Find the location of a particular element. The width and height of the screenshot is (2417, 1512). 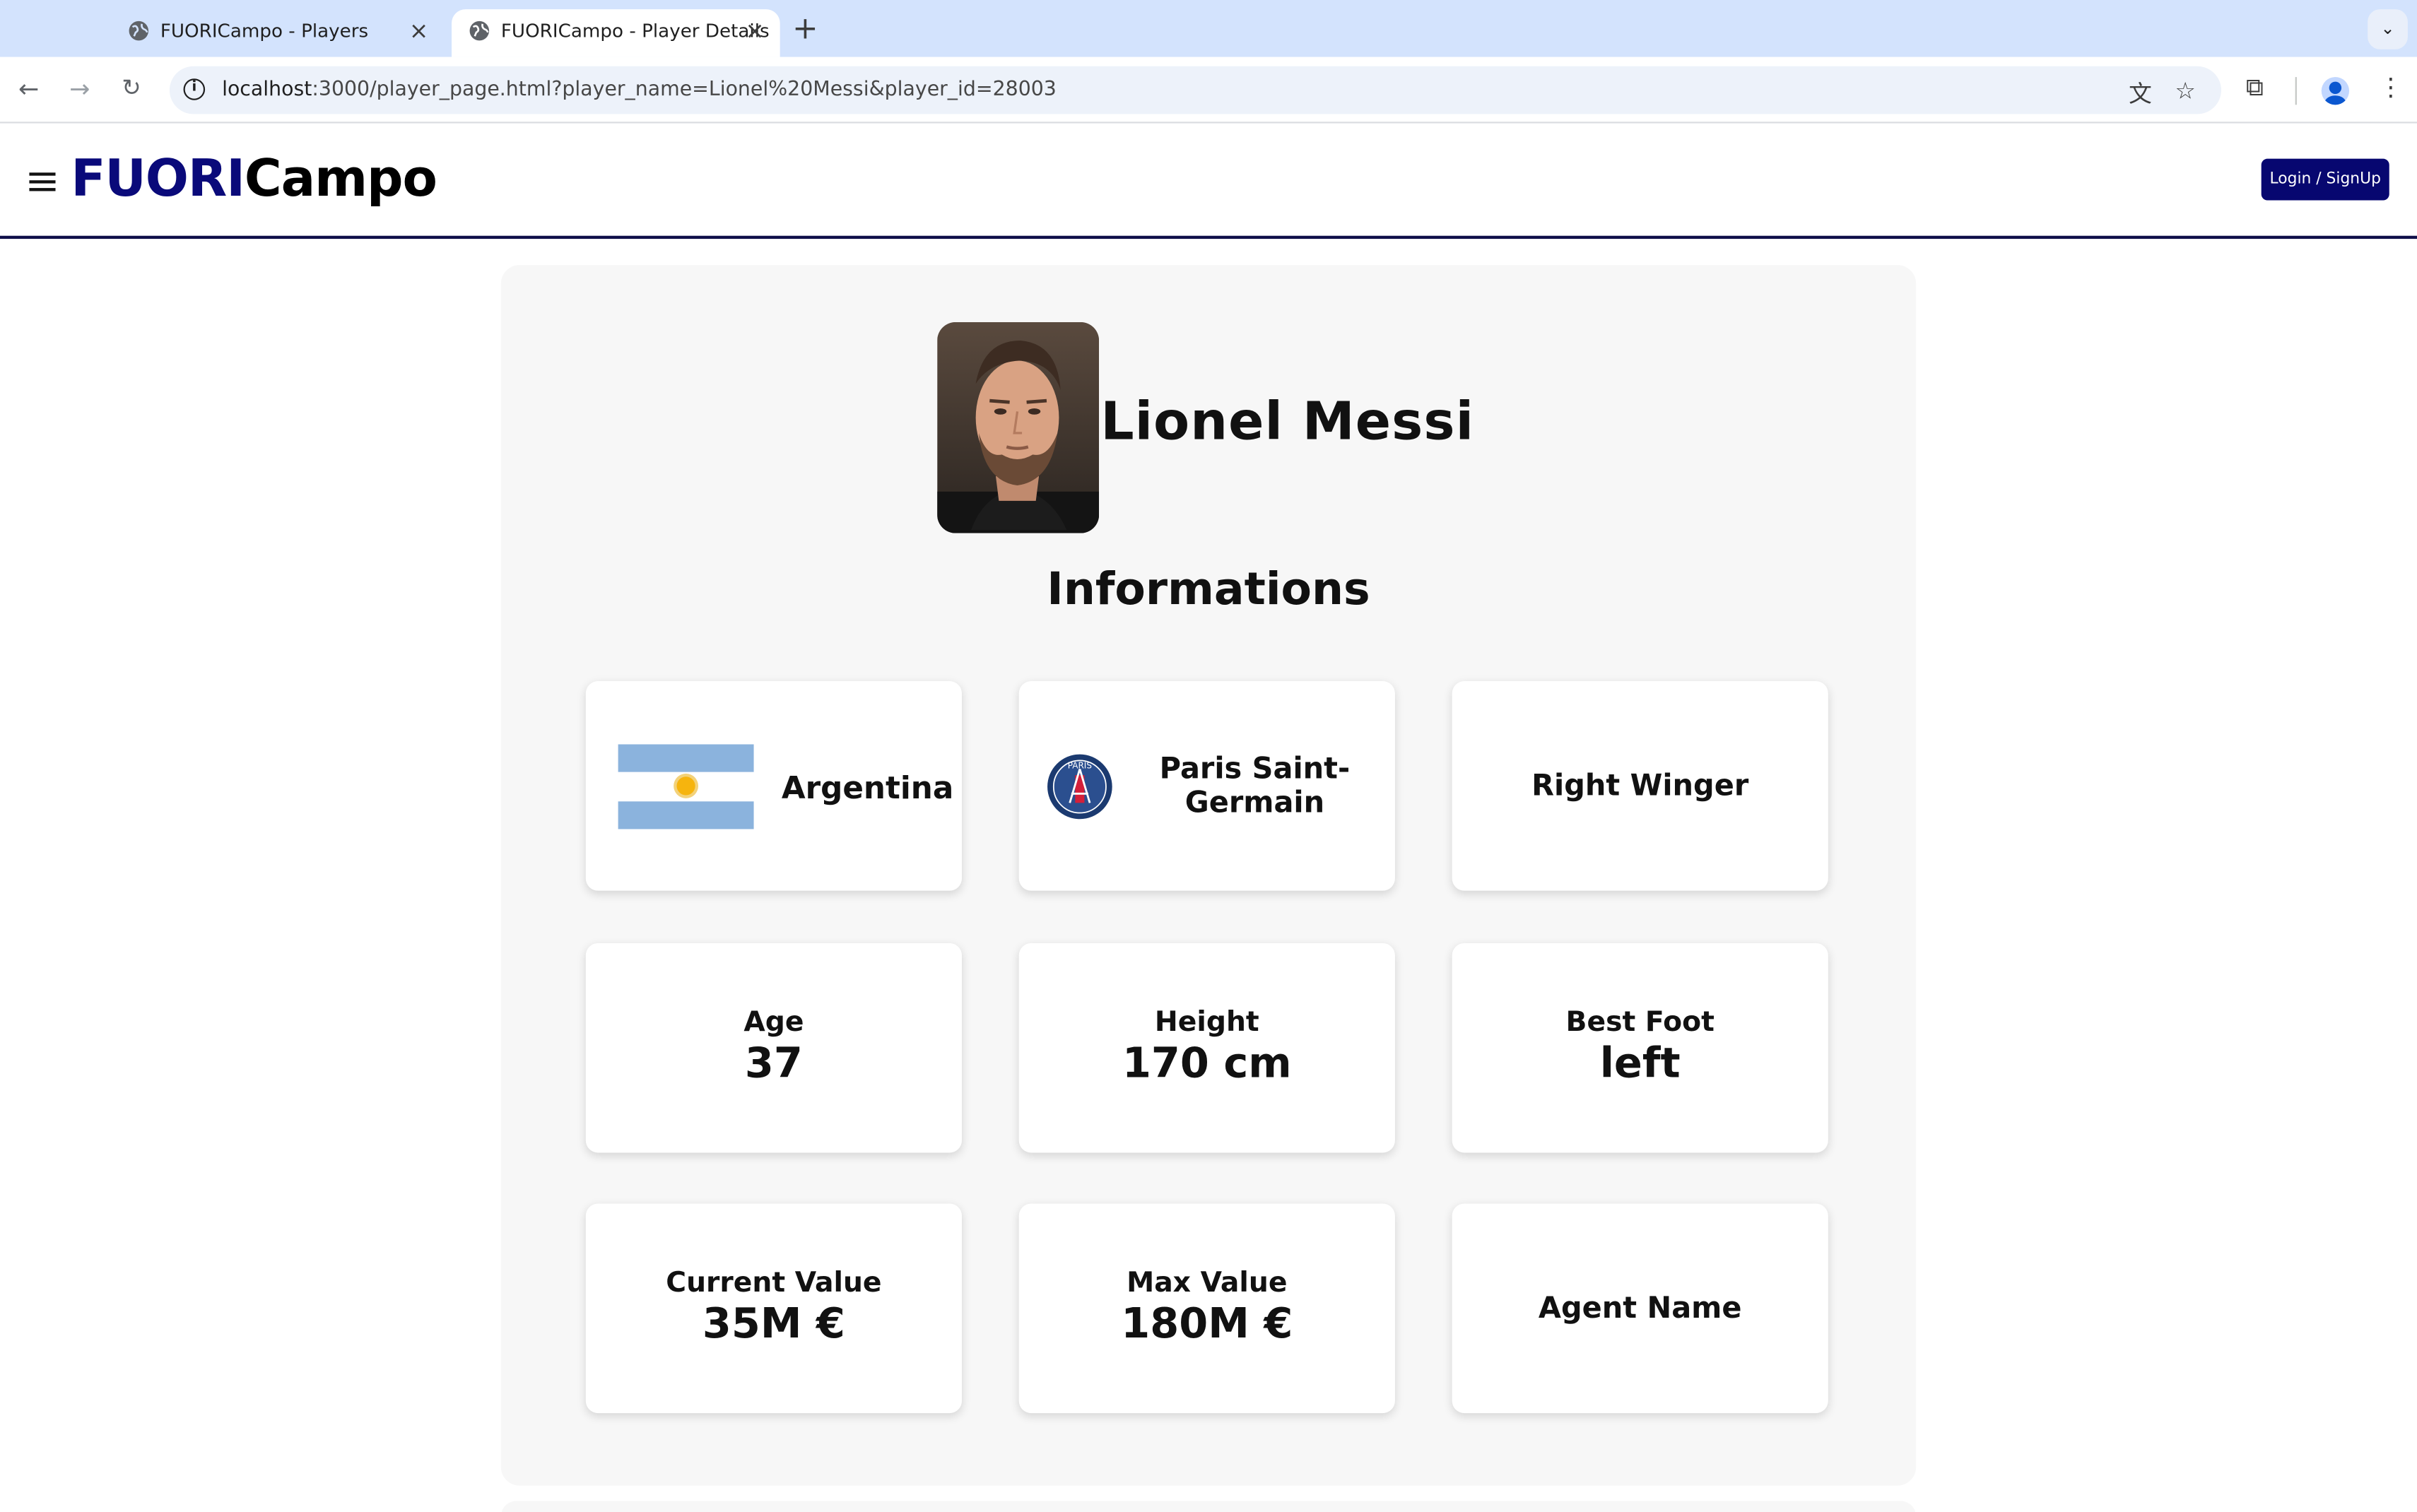

site-info-icon: i is located at coordinates (194, 89).